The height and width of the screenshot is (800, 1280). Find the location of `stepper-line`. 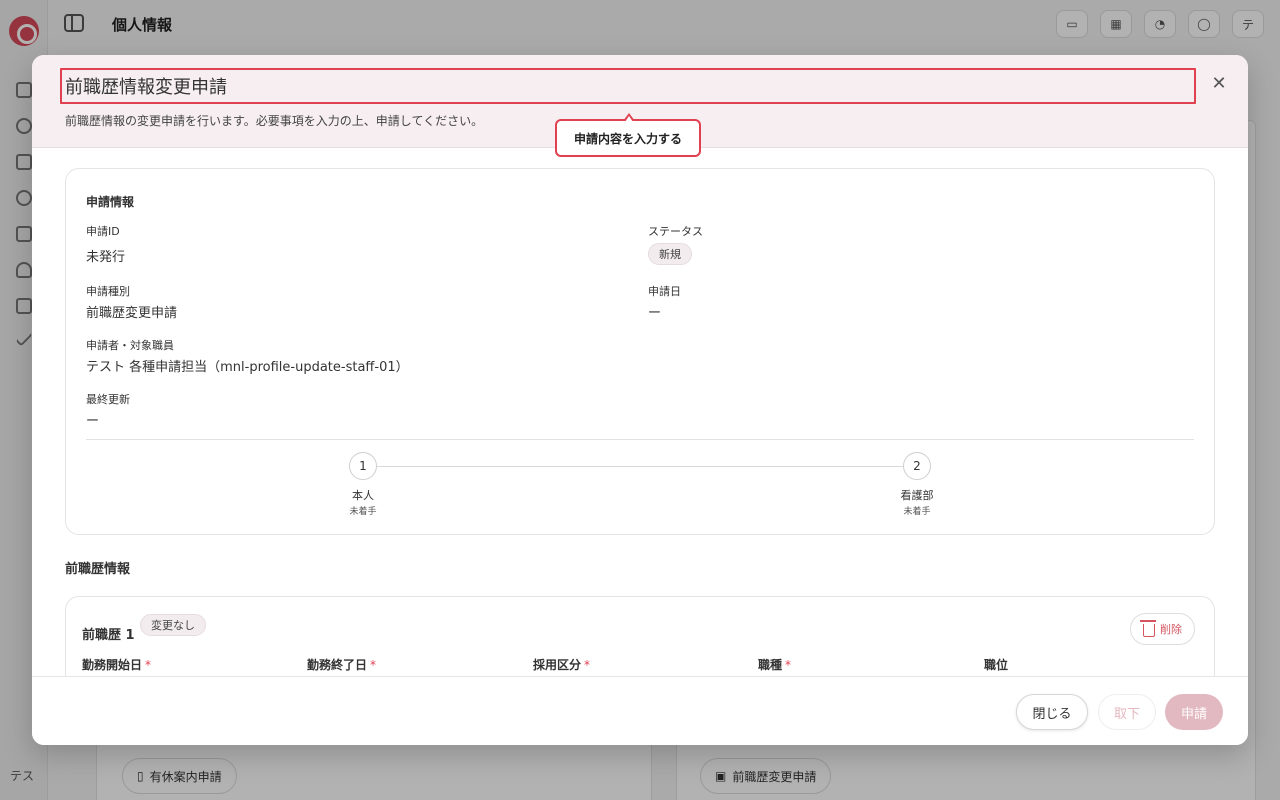

stepper-line is located at coordinates (640, 466).